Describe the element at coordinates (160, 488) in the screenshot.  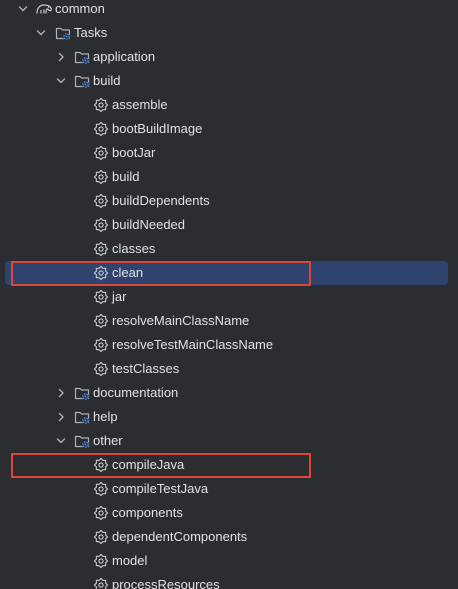
I see `task-compile-test-java-label: compileTestJava` at that location.